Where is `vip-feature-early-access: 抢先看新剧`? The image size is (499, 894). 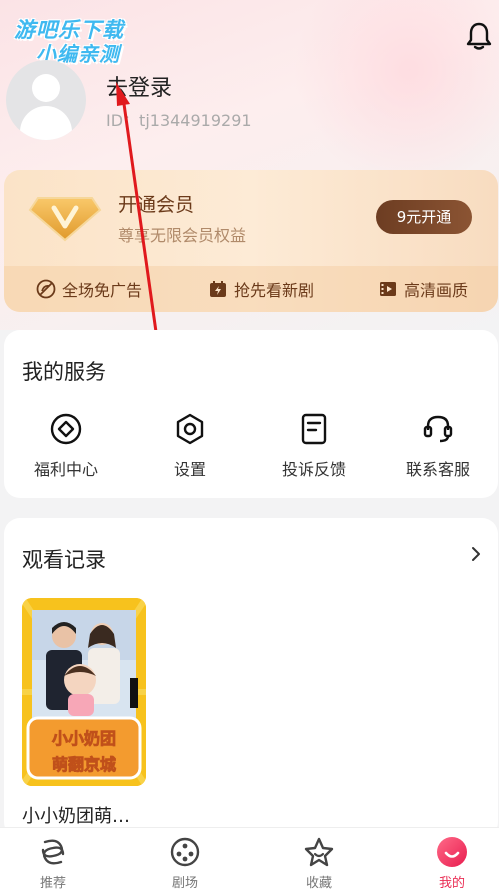
vip-feature-early-access: 抢先看新剧 is located at coordinates (261, 289).